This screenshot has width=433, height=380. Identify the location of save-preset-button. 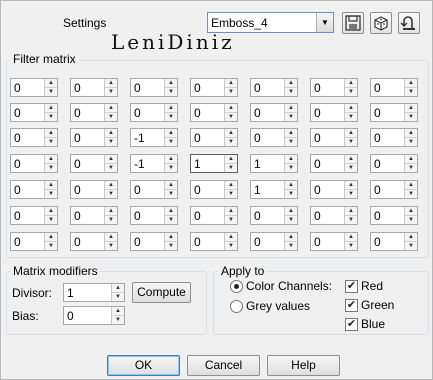
(353, 23).